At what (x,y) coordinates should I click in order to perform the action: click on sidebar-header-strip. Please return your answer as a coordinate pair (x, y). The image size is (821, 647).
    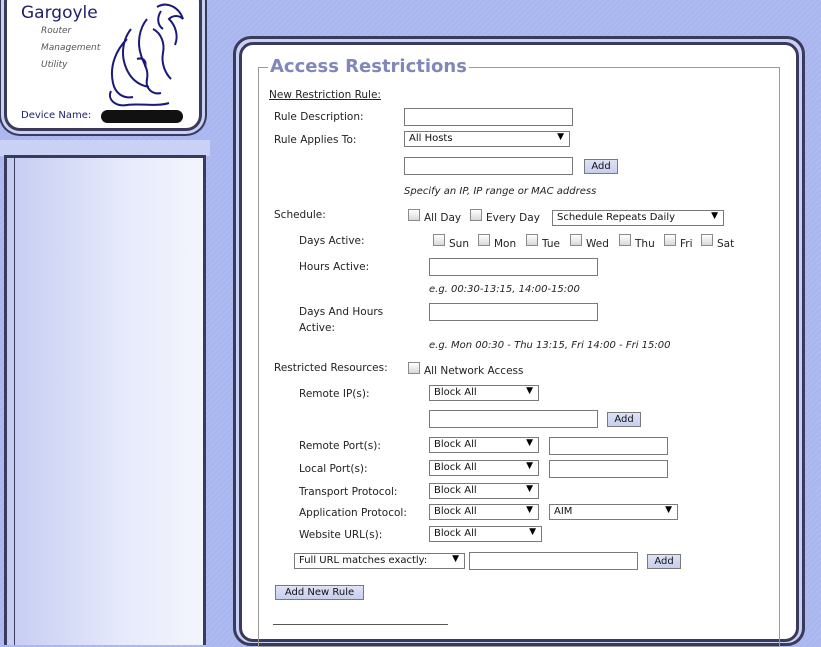
    Looking at the image, I should click on (105, 148).